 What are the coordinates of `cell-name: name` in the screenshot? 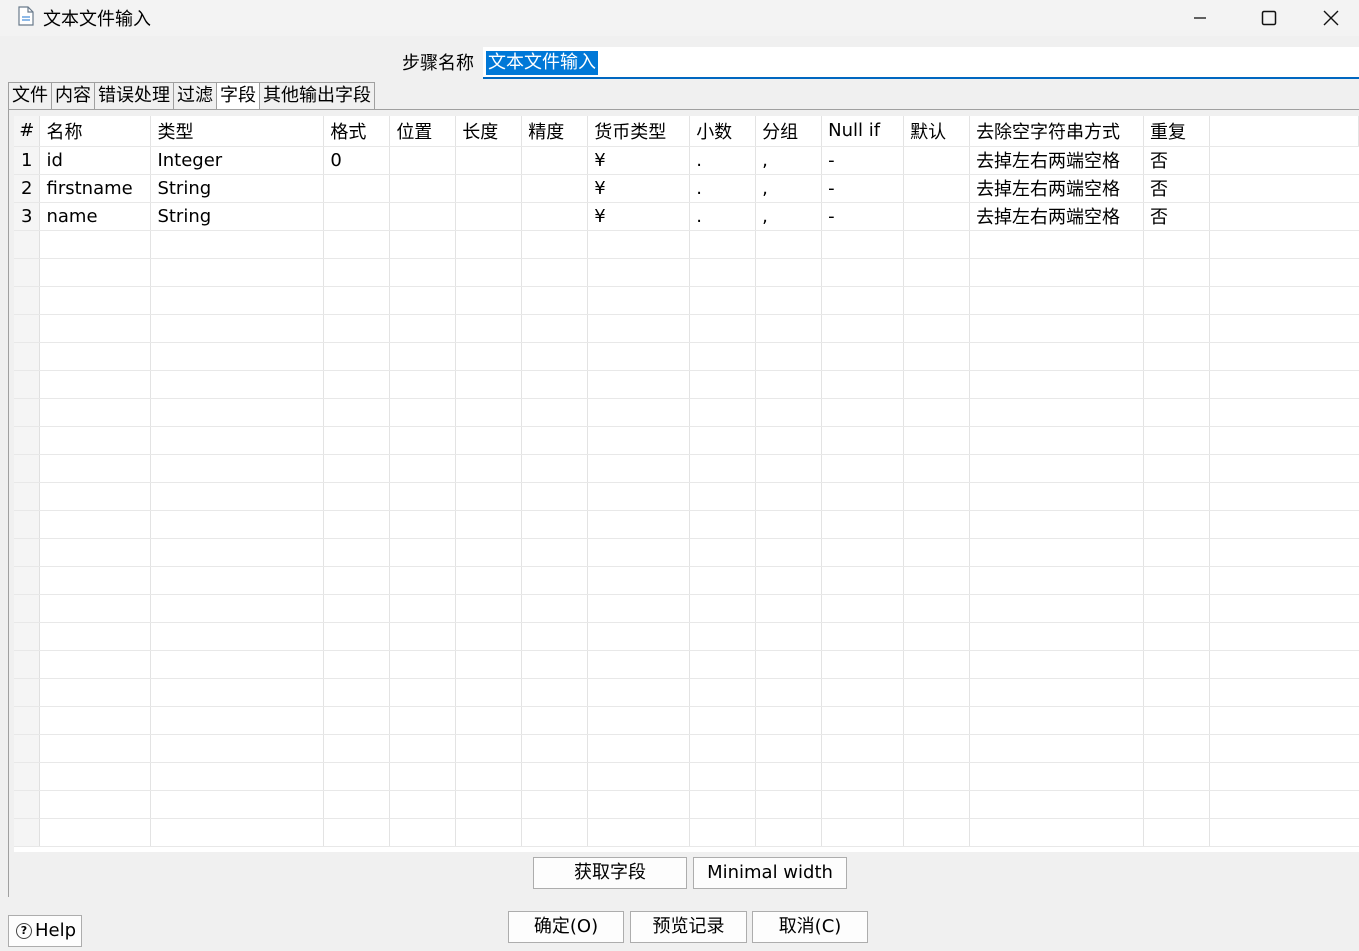 It's located at (95, 216).